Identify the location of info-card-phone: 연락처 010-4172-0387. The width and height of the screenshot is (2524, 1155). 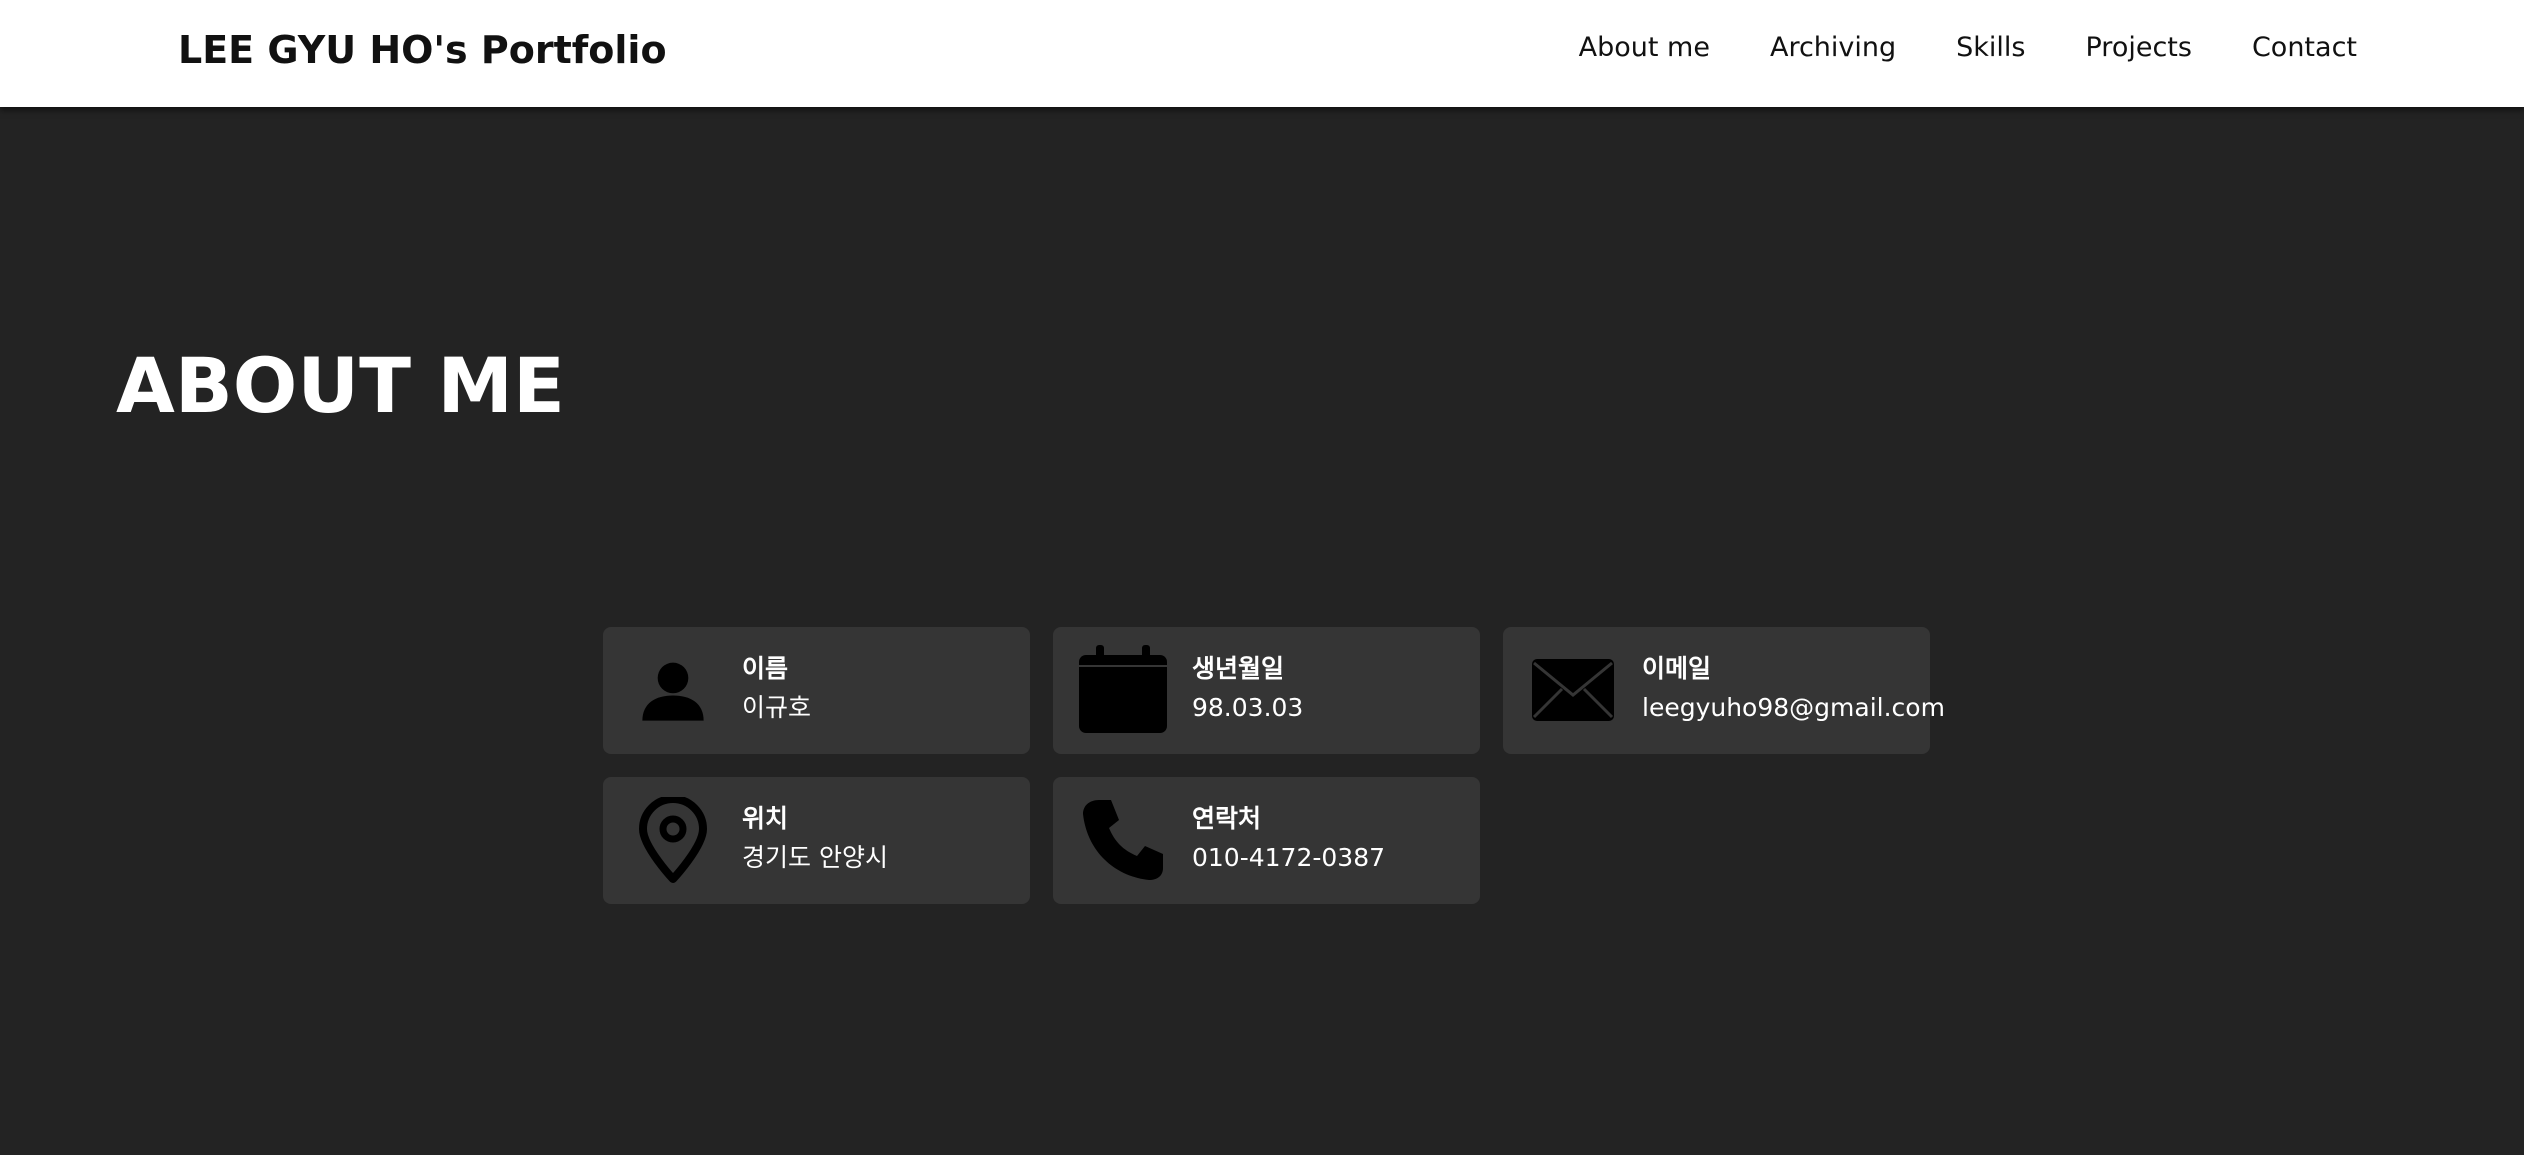
(1266, 840).